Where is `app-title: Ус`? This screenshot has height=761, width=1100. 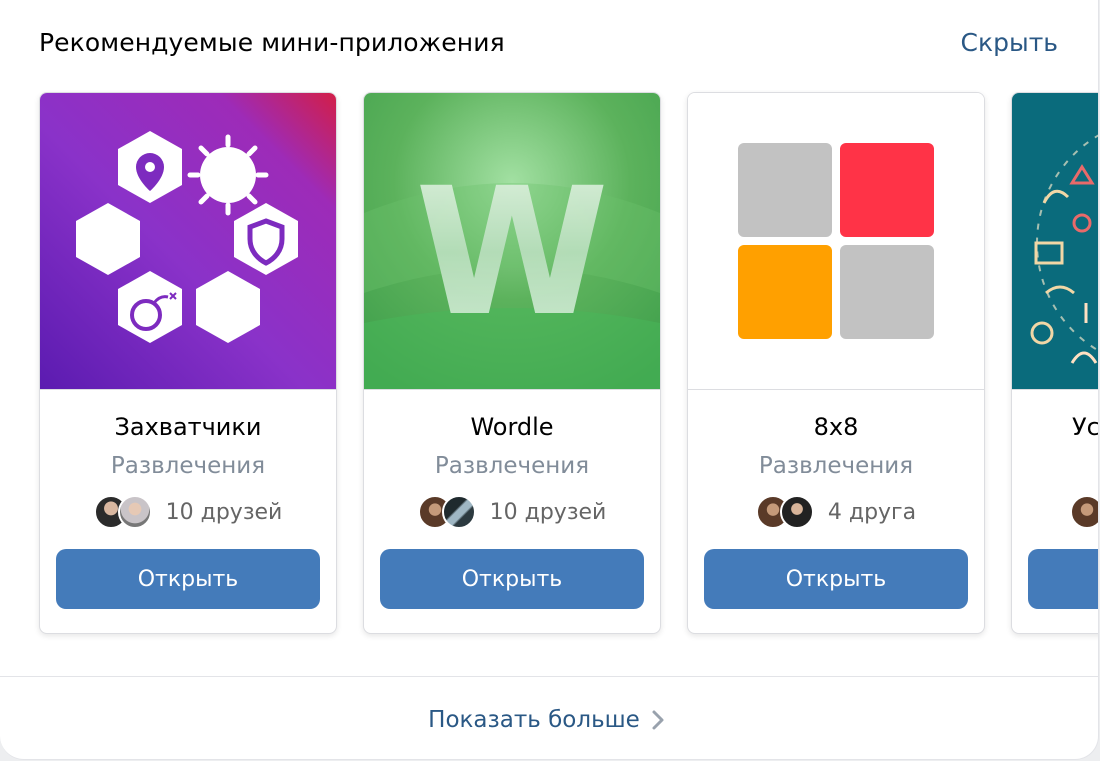
app-title: Ус is located at coordinates (1085, 427).